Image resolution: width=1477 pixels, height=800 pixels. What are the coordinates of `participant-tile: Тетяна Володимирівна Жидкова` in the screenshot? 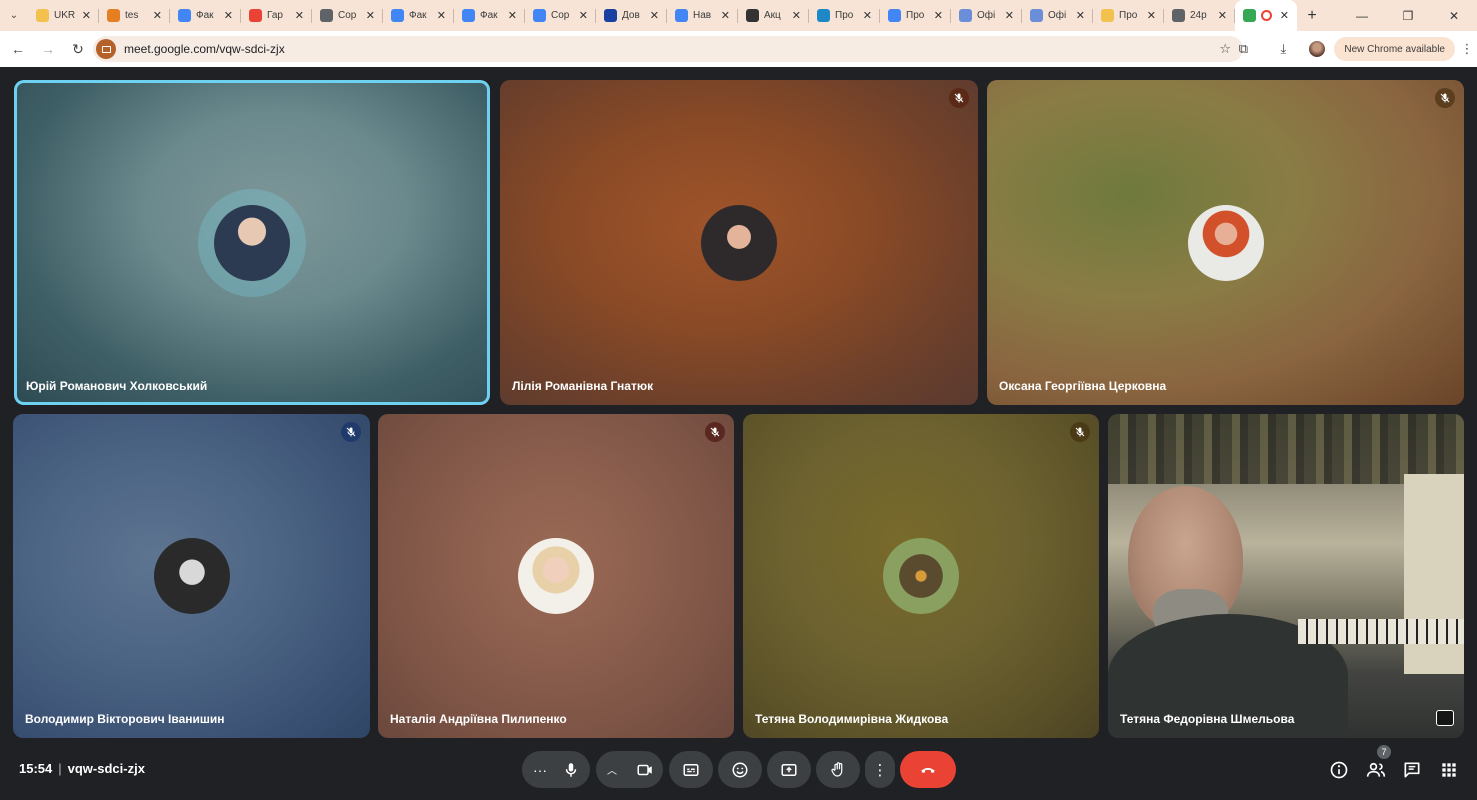 It's located at (921, 576).